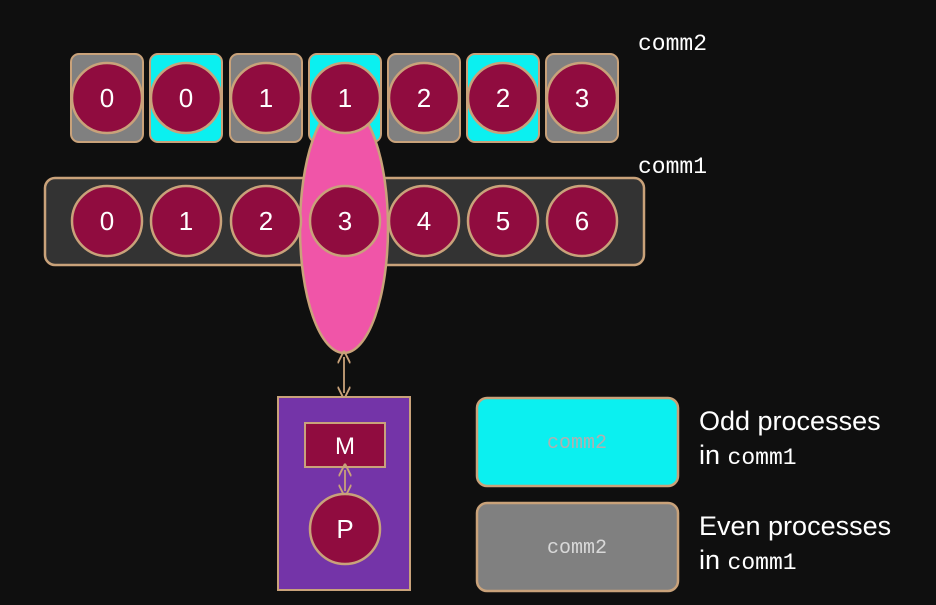 The height and width of the screenshot is (605, 936). What do you see at coordinates (762, 563) in the screenshot?
I see `legend-even-code: comm1` at bounding box center [762, 563].